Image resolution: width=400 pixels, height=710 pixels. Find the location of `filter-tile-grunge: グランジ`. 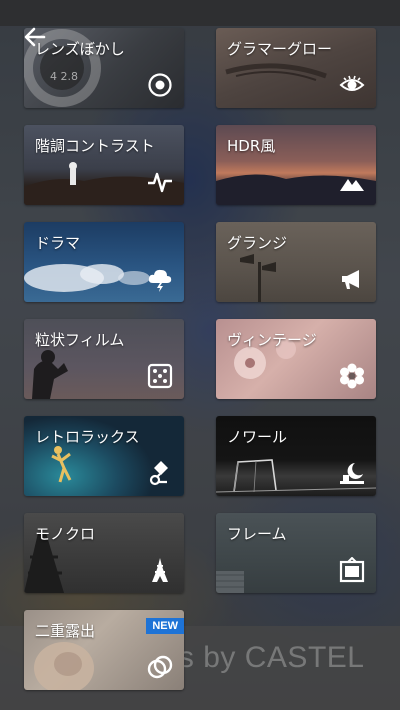

filter-tile-grunge: グランジ is located at coordinates (296, 262).